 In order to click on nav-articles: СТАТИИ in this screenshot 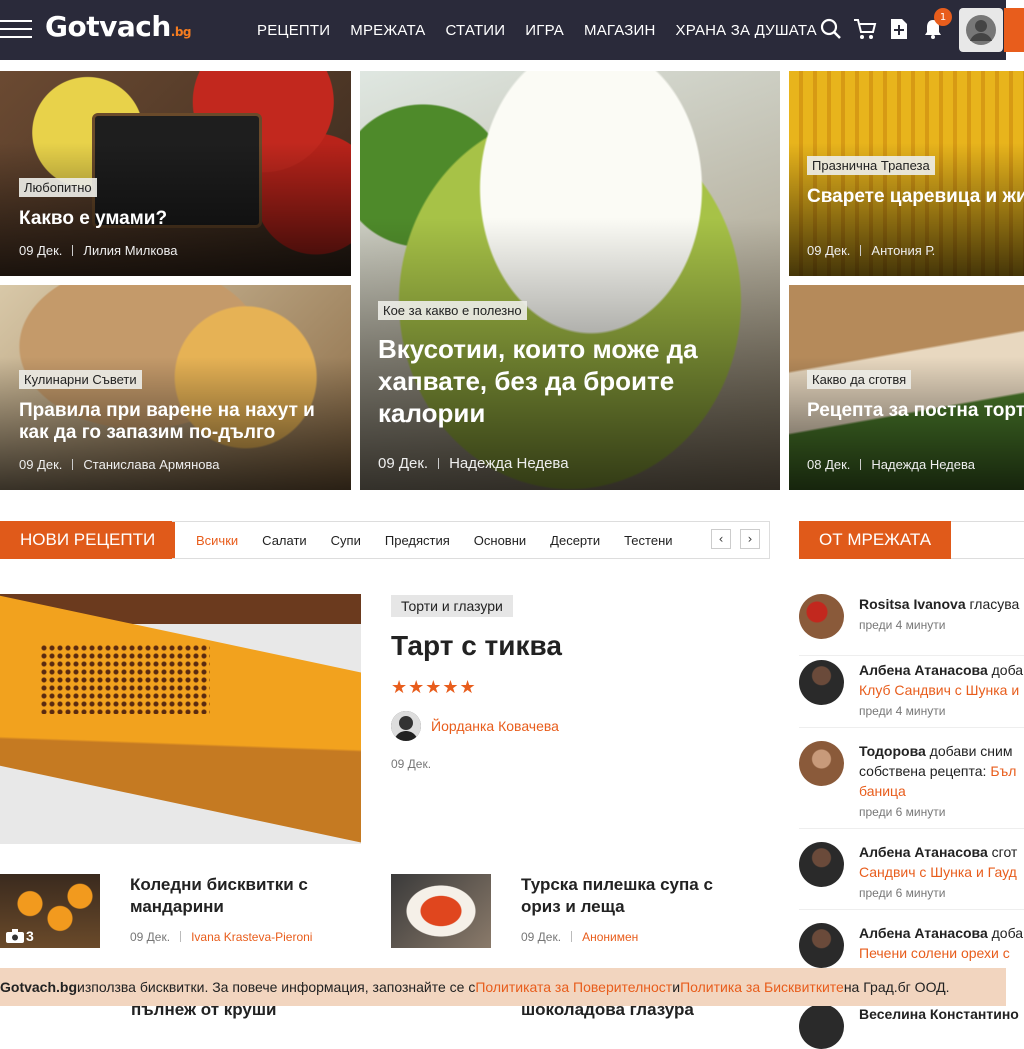, I will do `click(476, 30)`.